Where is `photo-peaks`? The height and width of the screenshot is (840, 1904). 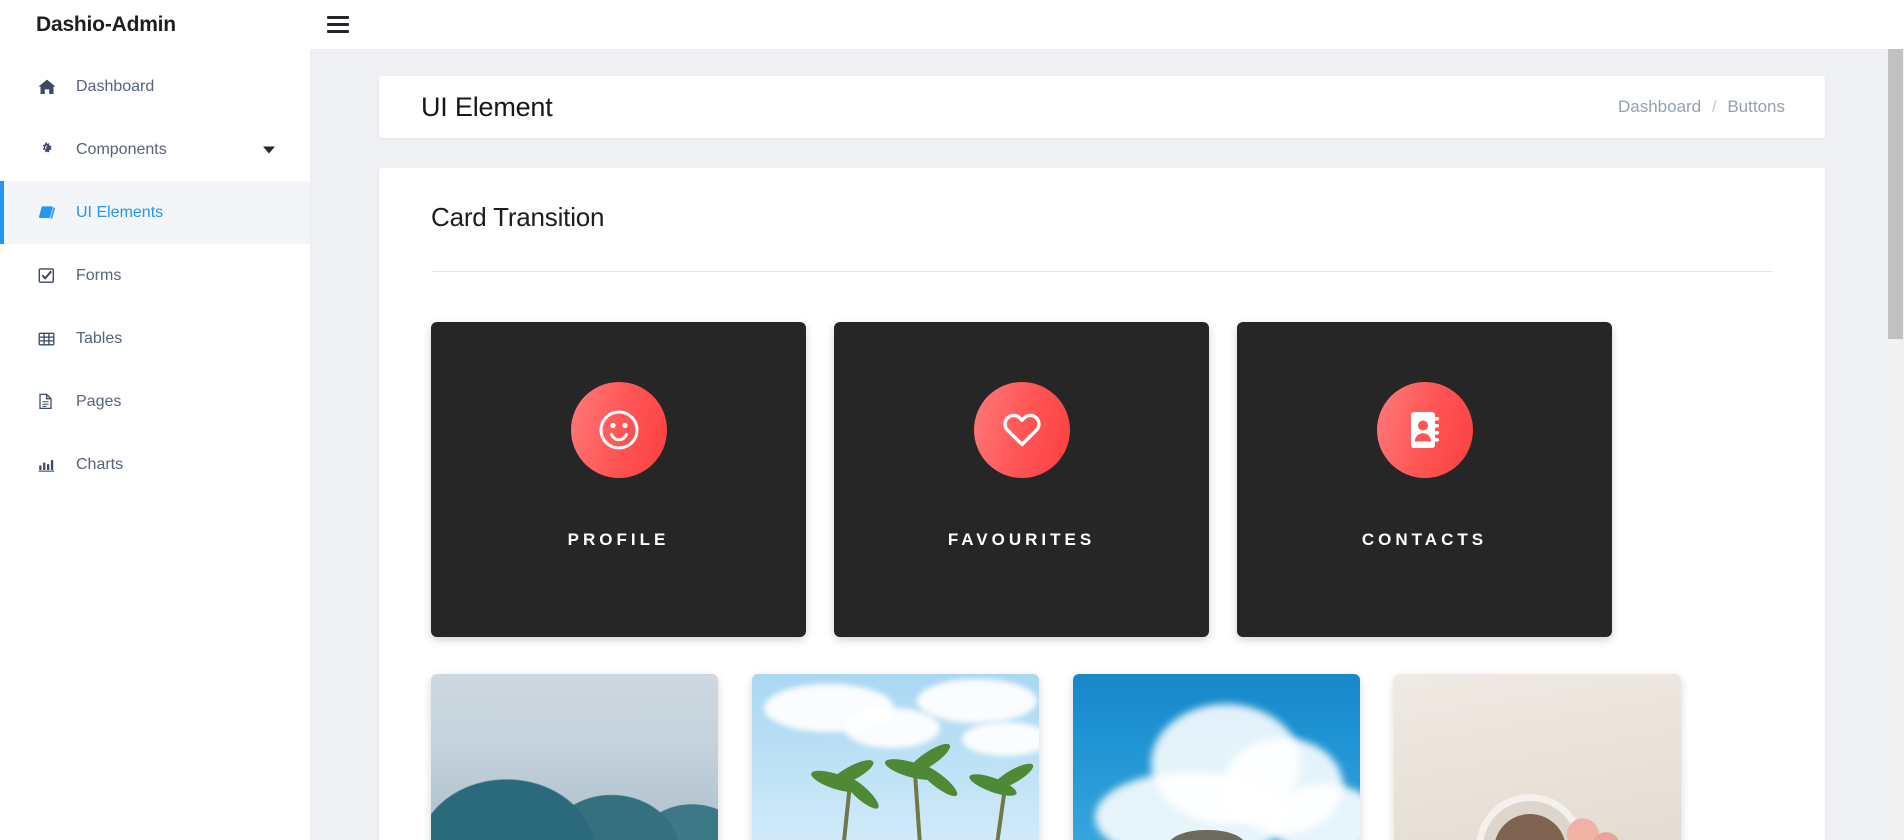
photo-peaks is located at coordinates (574, 791).